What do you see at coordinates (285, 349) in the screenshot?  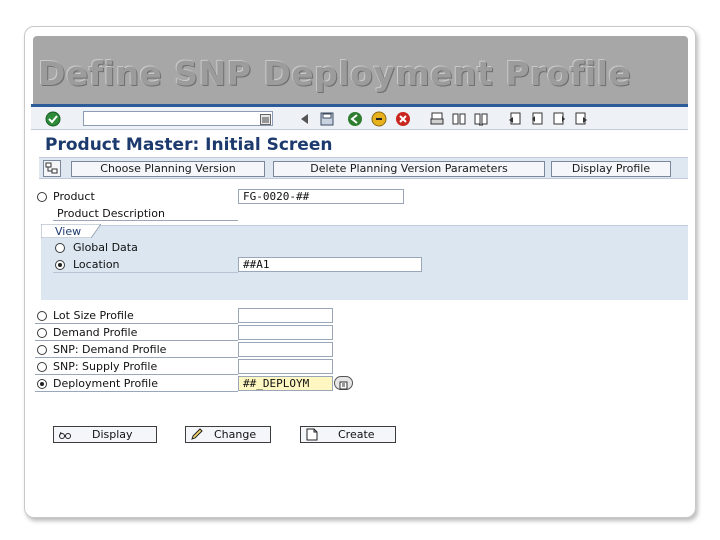 I see `snp-demand-profile-field` at bounding box center [285, 349].